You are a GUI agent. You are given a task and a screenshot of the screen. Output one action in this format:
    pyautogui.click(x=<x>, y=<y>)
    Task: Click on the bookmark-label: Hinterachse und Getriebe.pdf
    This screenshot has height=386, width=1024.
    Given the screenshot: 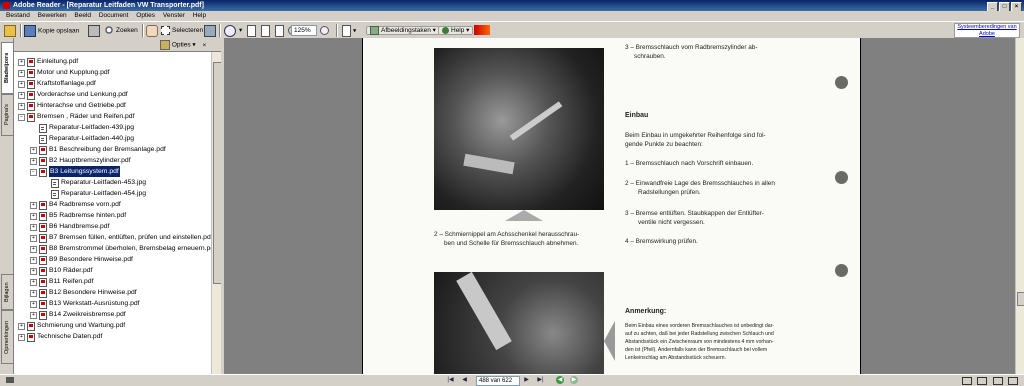 What is the action you would take?
    pyautogui.click(x=81, y=105)
    